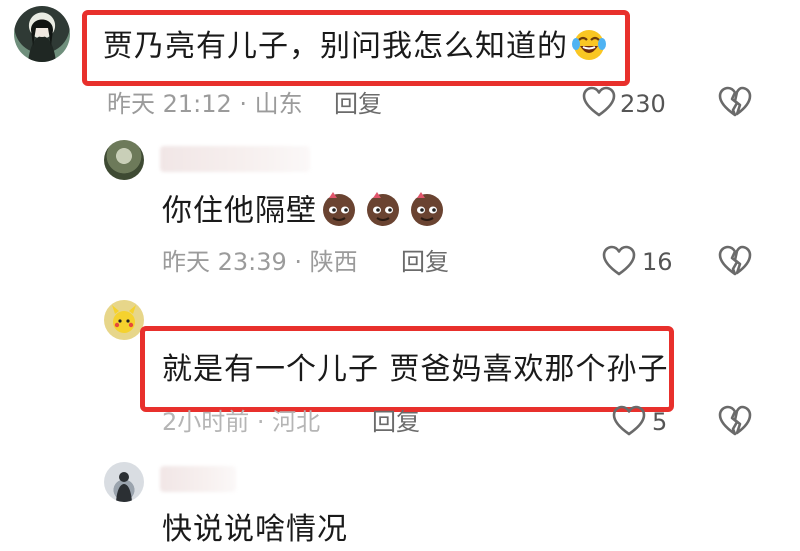  What do you see at coordinates (415, 369) in the screenshot?
I see `comment-text: 就是有一个儿子 贾爸妈喜欢那个孙子` at bounding box center [415, 369].